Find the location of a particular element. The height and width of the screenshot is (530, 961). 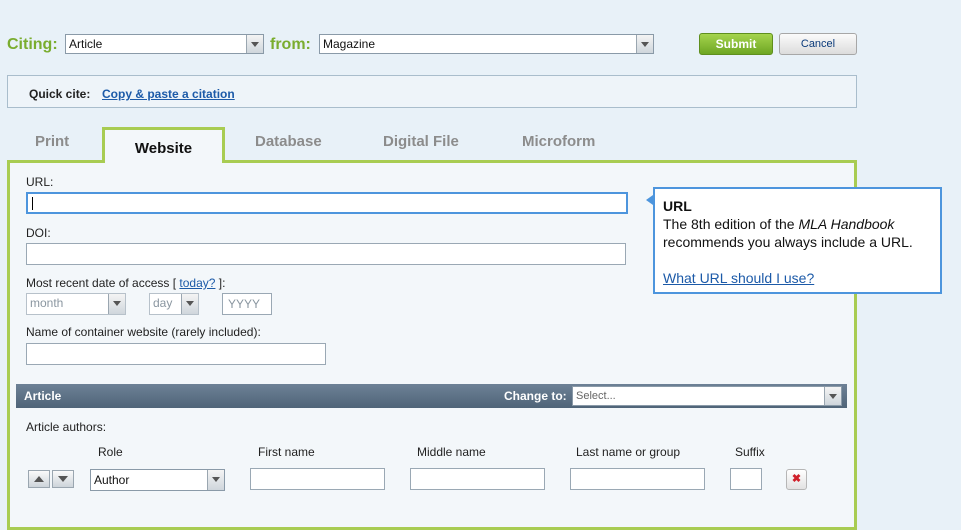

citation-type-select: Article is located at coordinates (164, 44).